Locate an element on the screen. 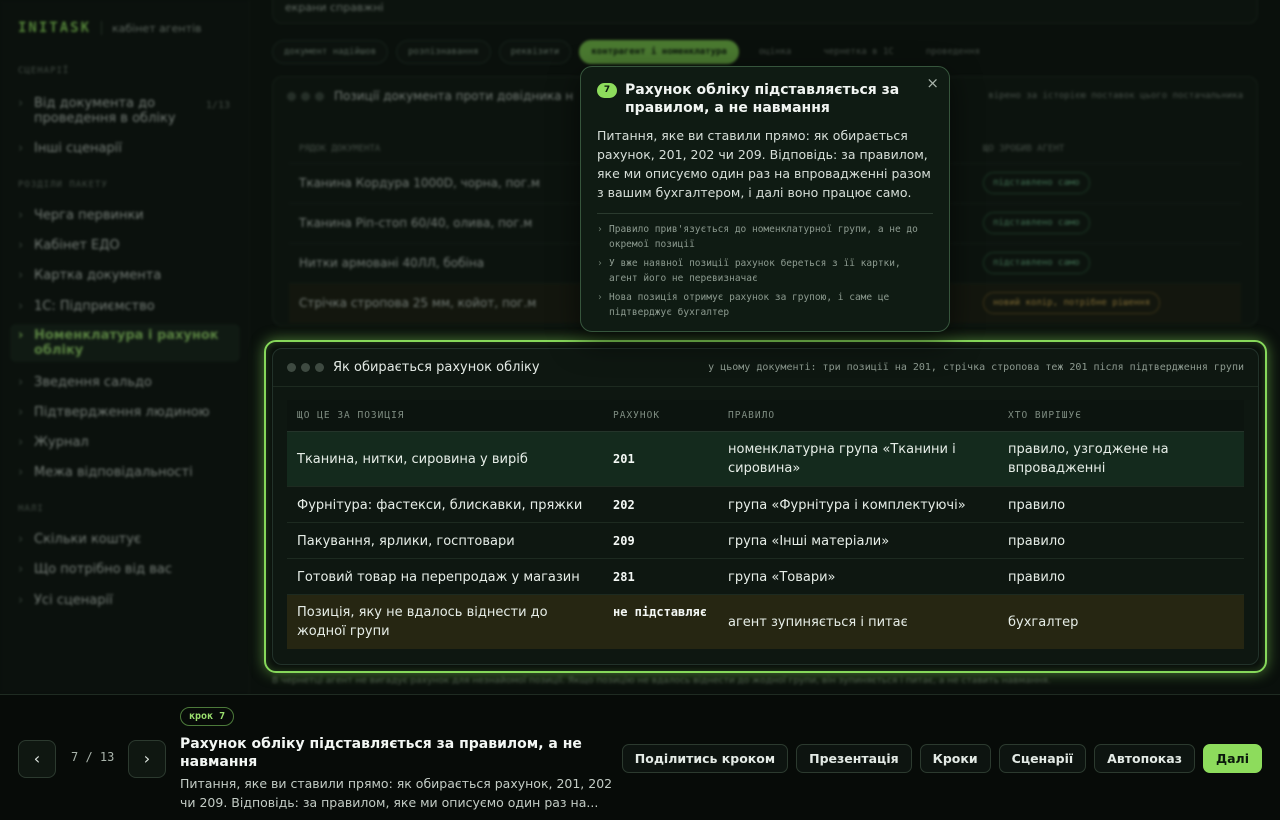 This screenshot has width=1280, height=820. close-icon: × is located at coordinates (932, 83).